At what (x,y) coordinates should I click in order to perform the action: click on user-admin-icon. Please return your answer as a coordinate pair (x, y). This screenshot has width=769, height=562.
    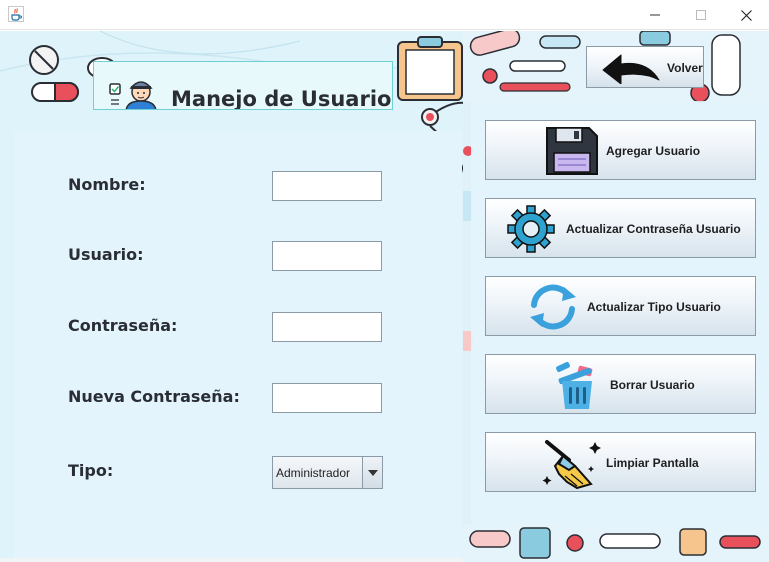
    Looking at the image, I should click on (133, 95).